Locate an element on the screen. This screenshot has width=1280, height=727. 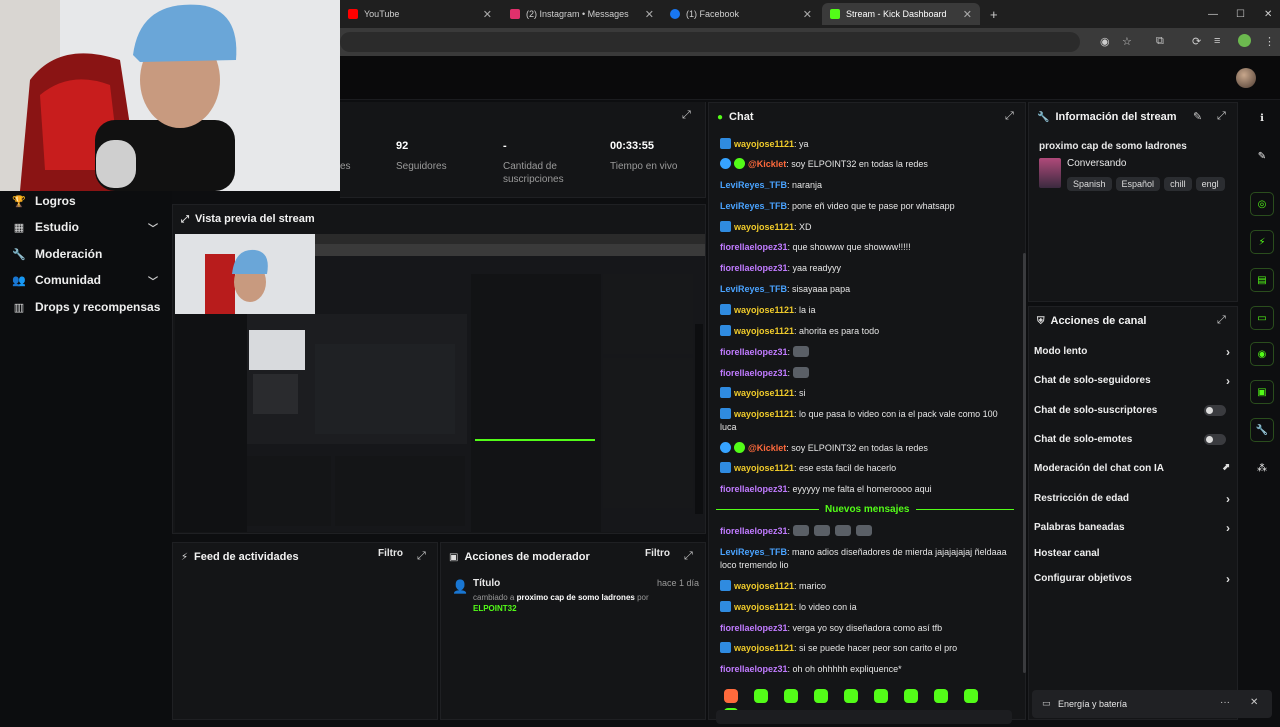
minimize-icon: — is located at coordinates (1213, 14).